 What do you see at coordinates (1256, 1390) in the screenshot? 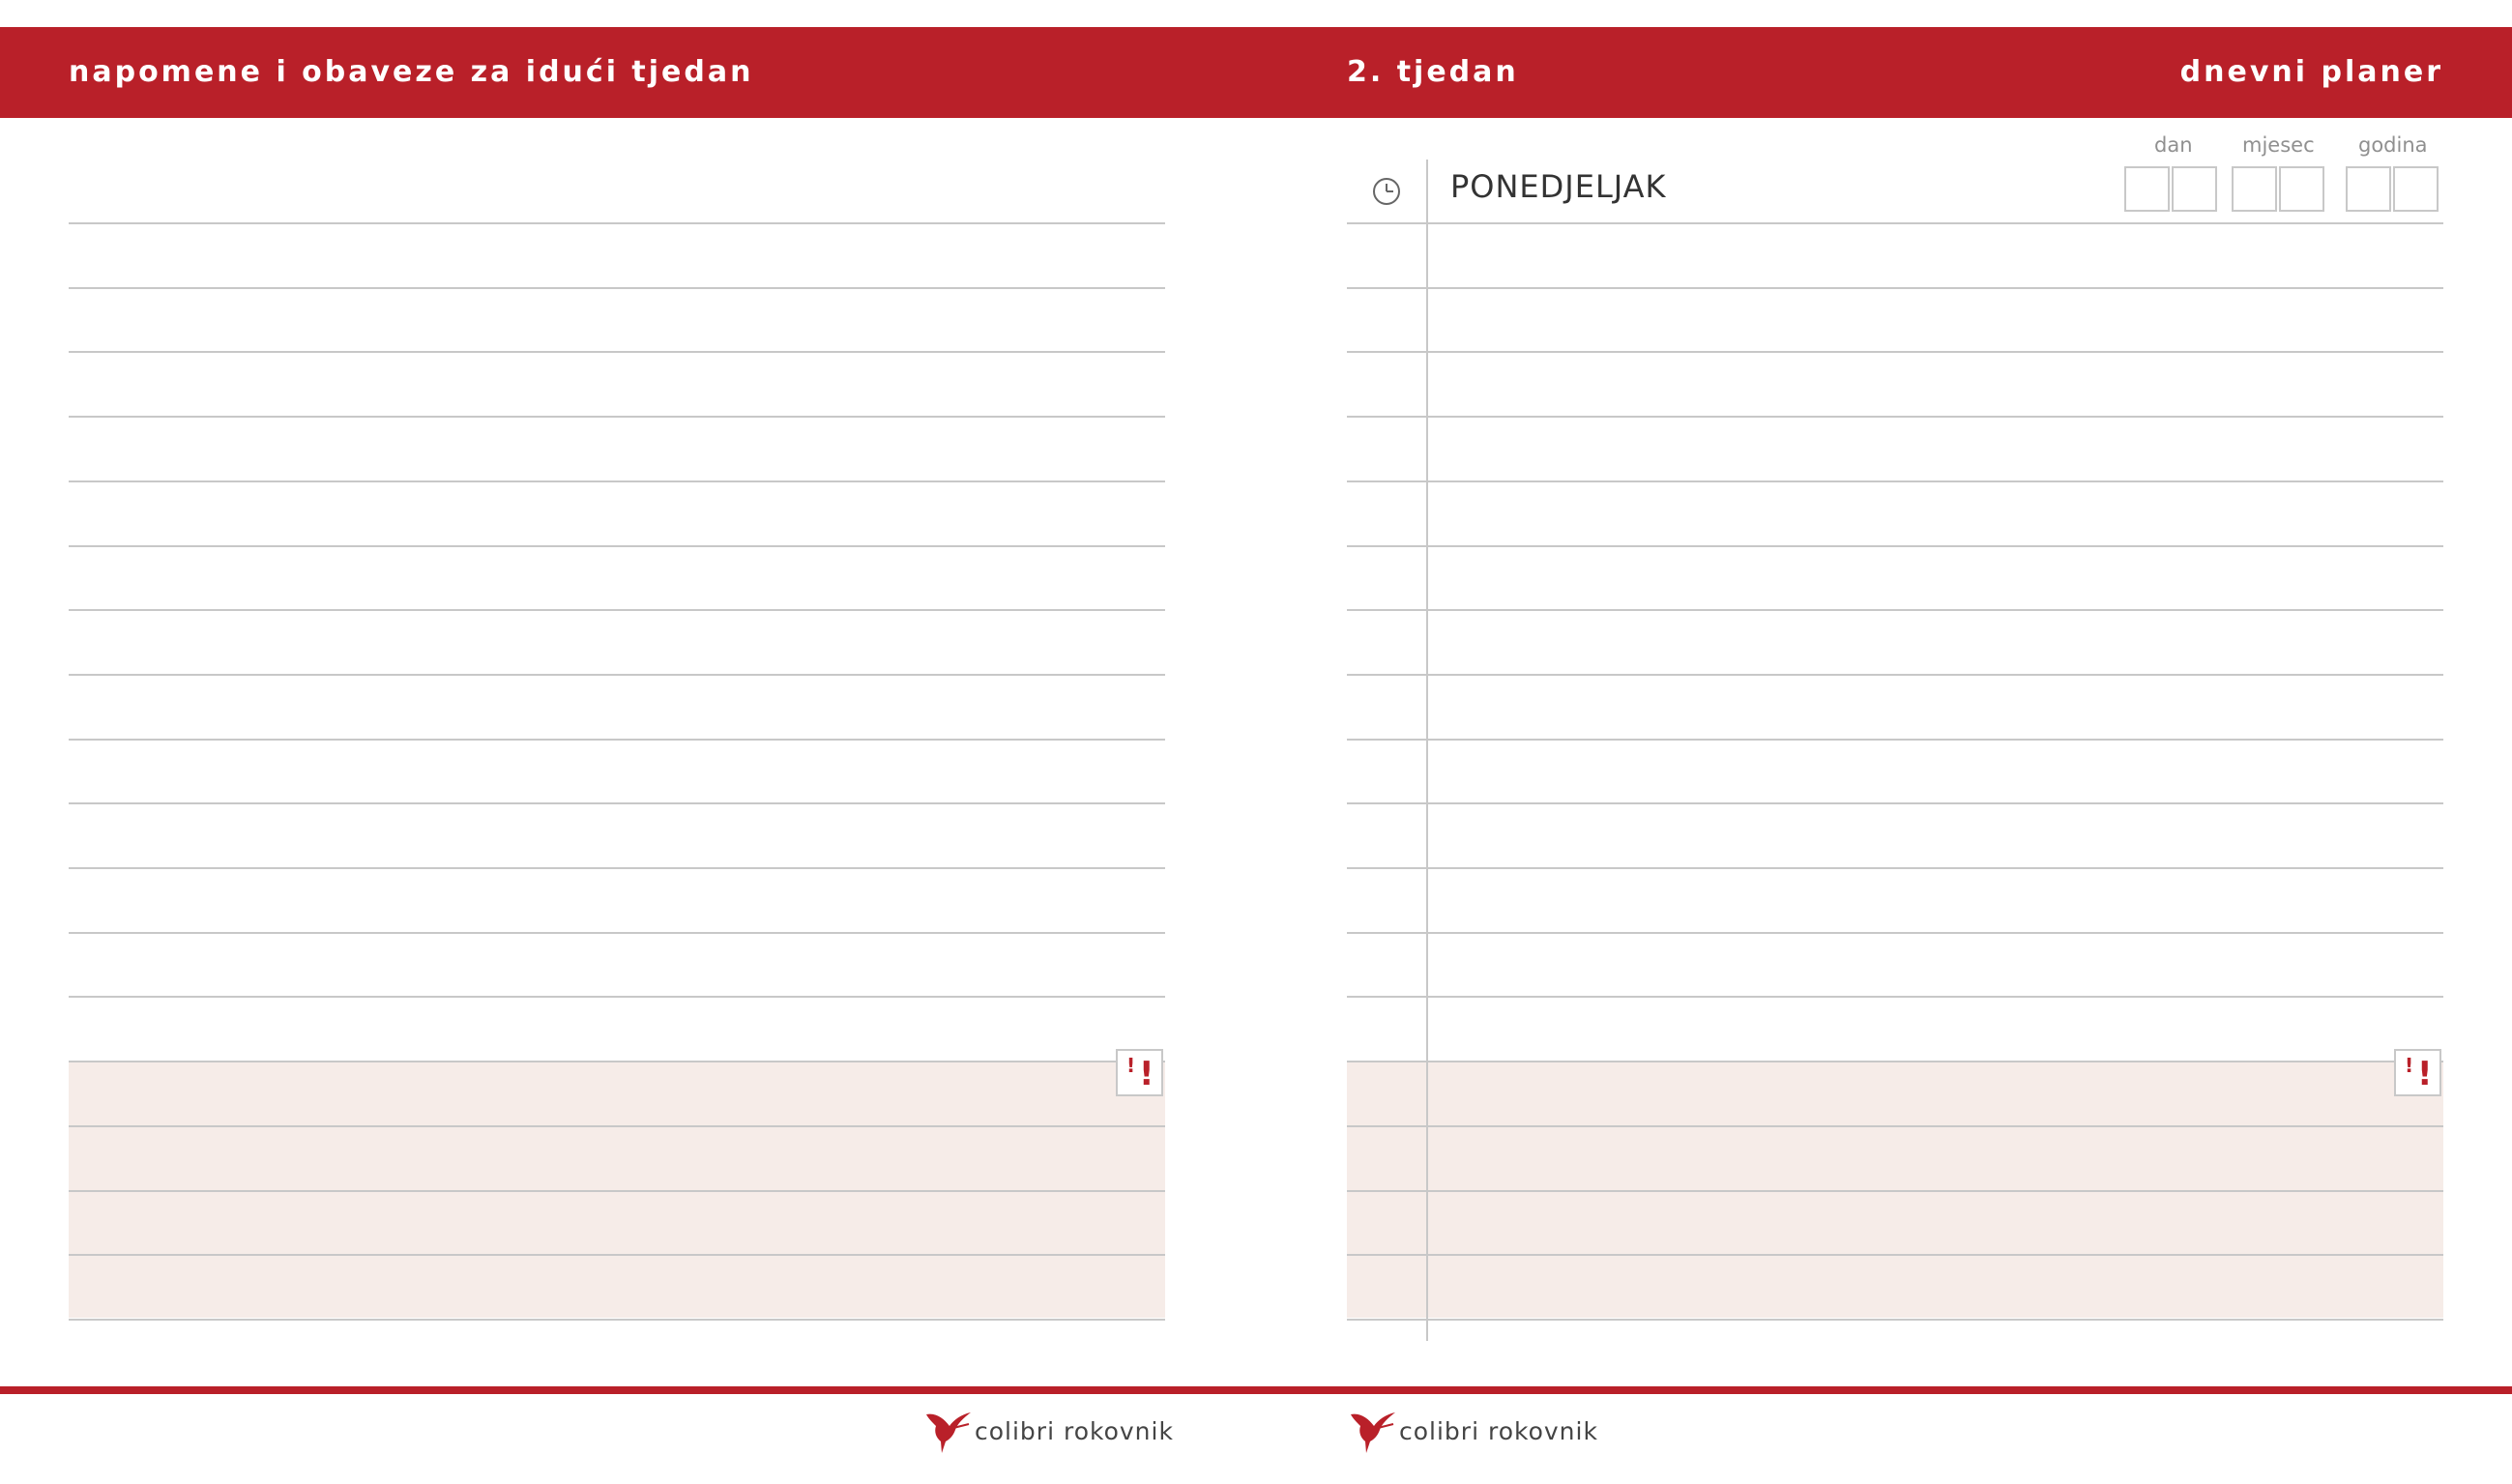
I see `footer-rule` at bounding box center [1256, 1390].